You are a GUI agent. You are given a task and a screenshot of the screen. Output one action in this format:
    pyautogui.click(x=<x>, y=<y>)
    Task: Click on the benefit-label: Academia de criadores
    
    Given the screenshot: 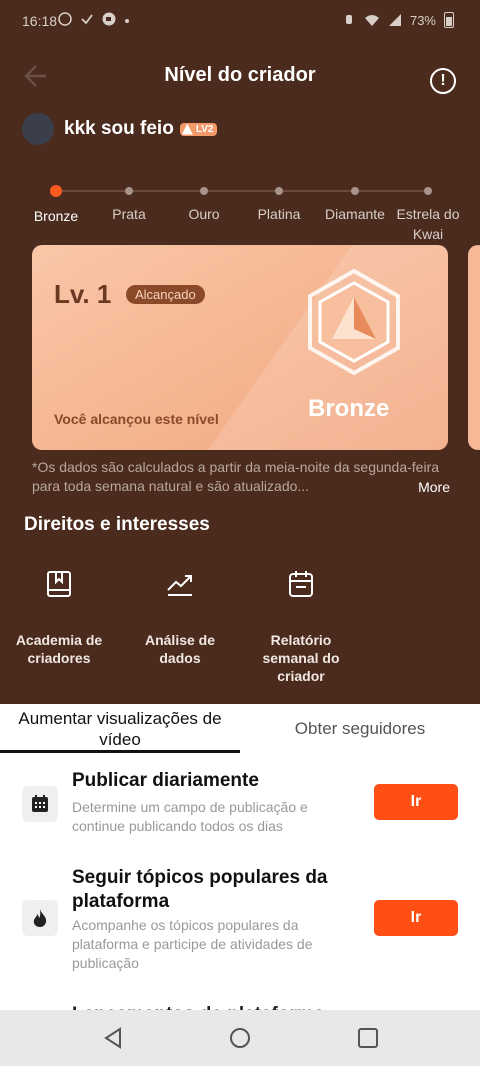 What is the action you would take?
    pyautogui.click(x=59, y=649)
    